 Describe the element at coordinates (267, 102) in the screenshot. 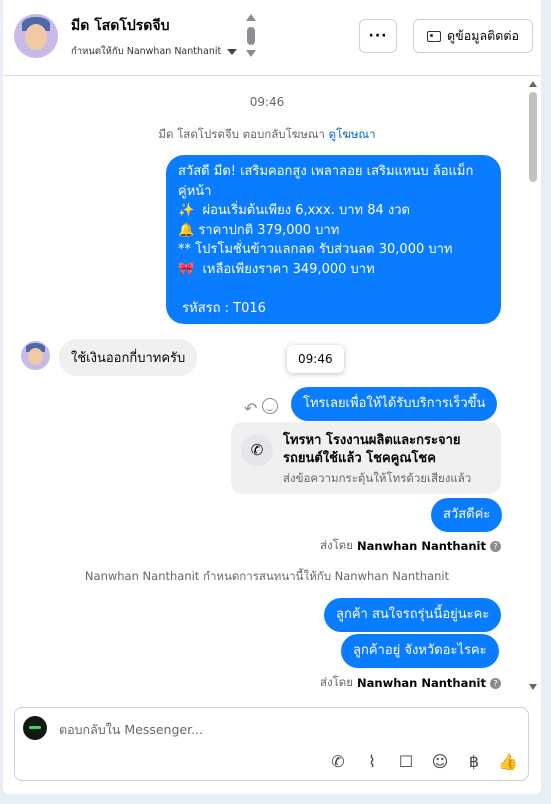

I see `thread-timestamp: 09:46` at that location.